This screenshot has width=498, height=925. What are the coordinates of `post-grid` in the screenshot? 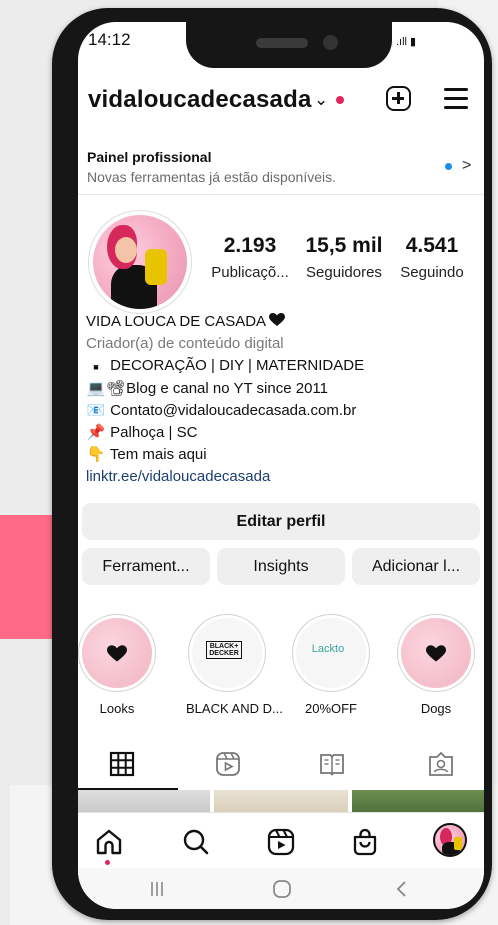 It's located at (281, 802).